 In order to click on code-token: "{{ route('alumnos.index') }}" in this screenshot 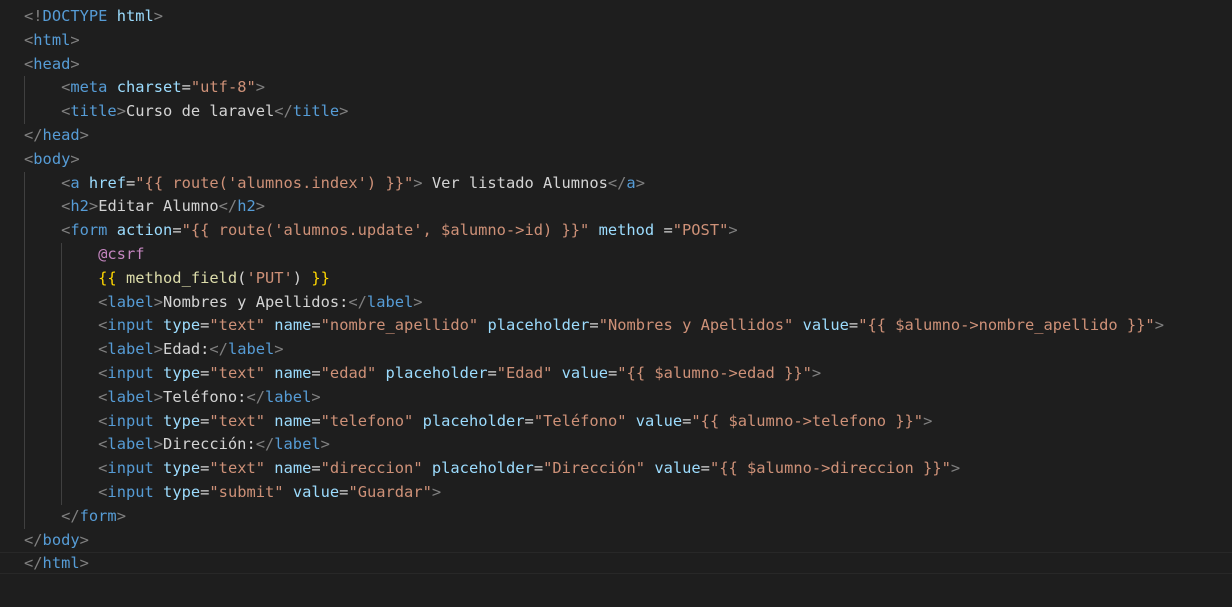, I will do `click(274, 182)`.